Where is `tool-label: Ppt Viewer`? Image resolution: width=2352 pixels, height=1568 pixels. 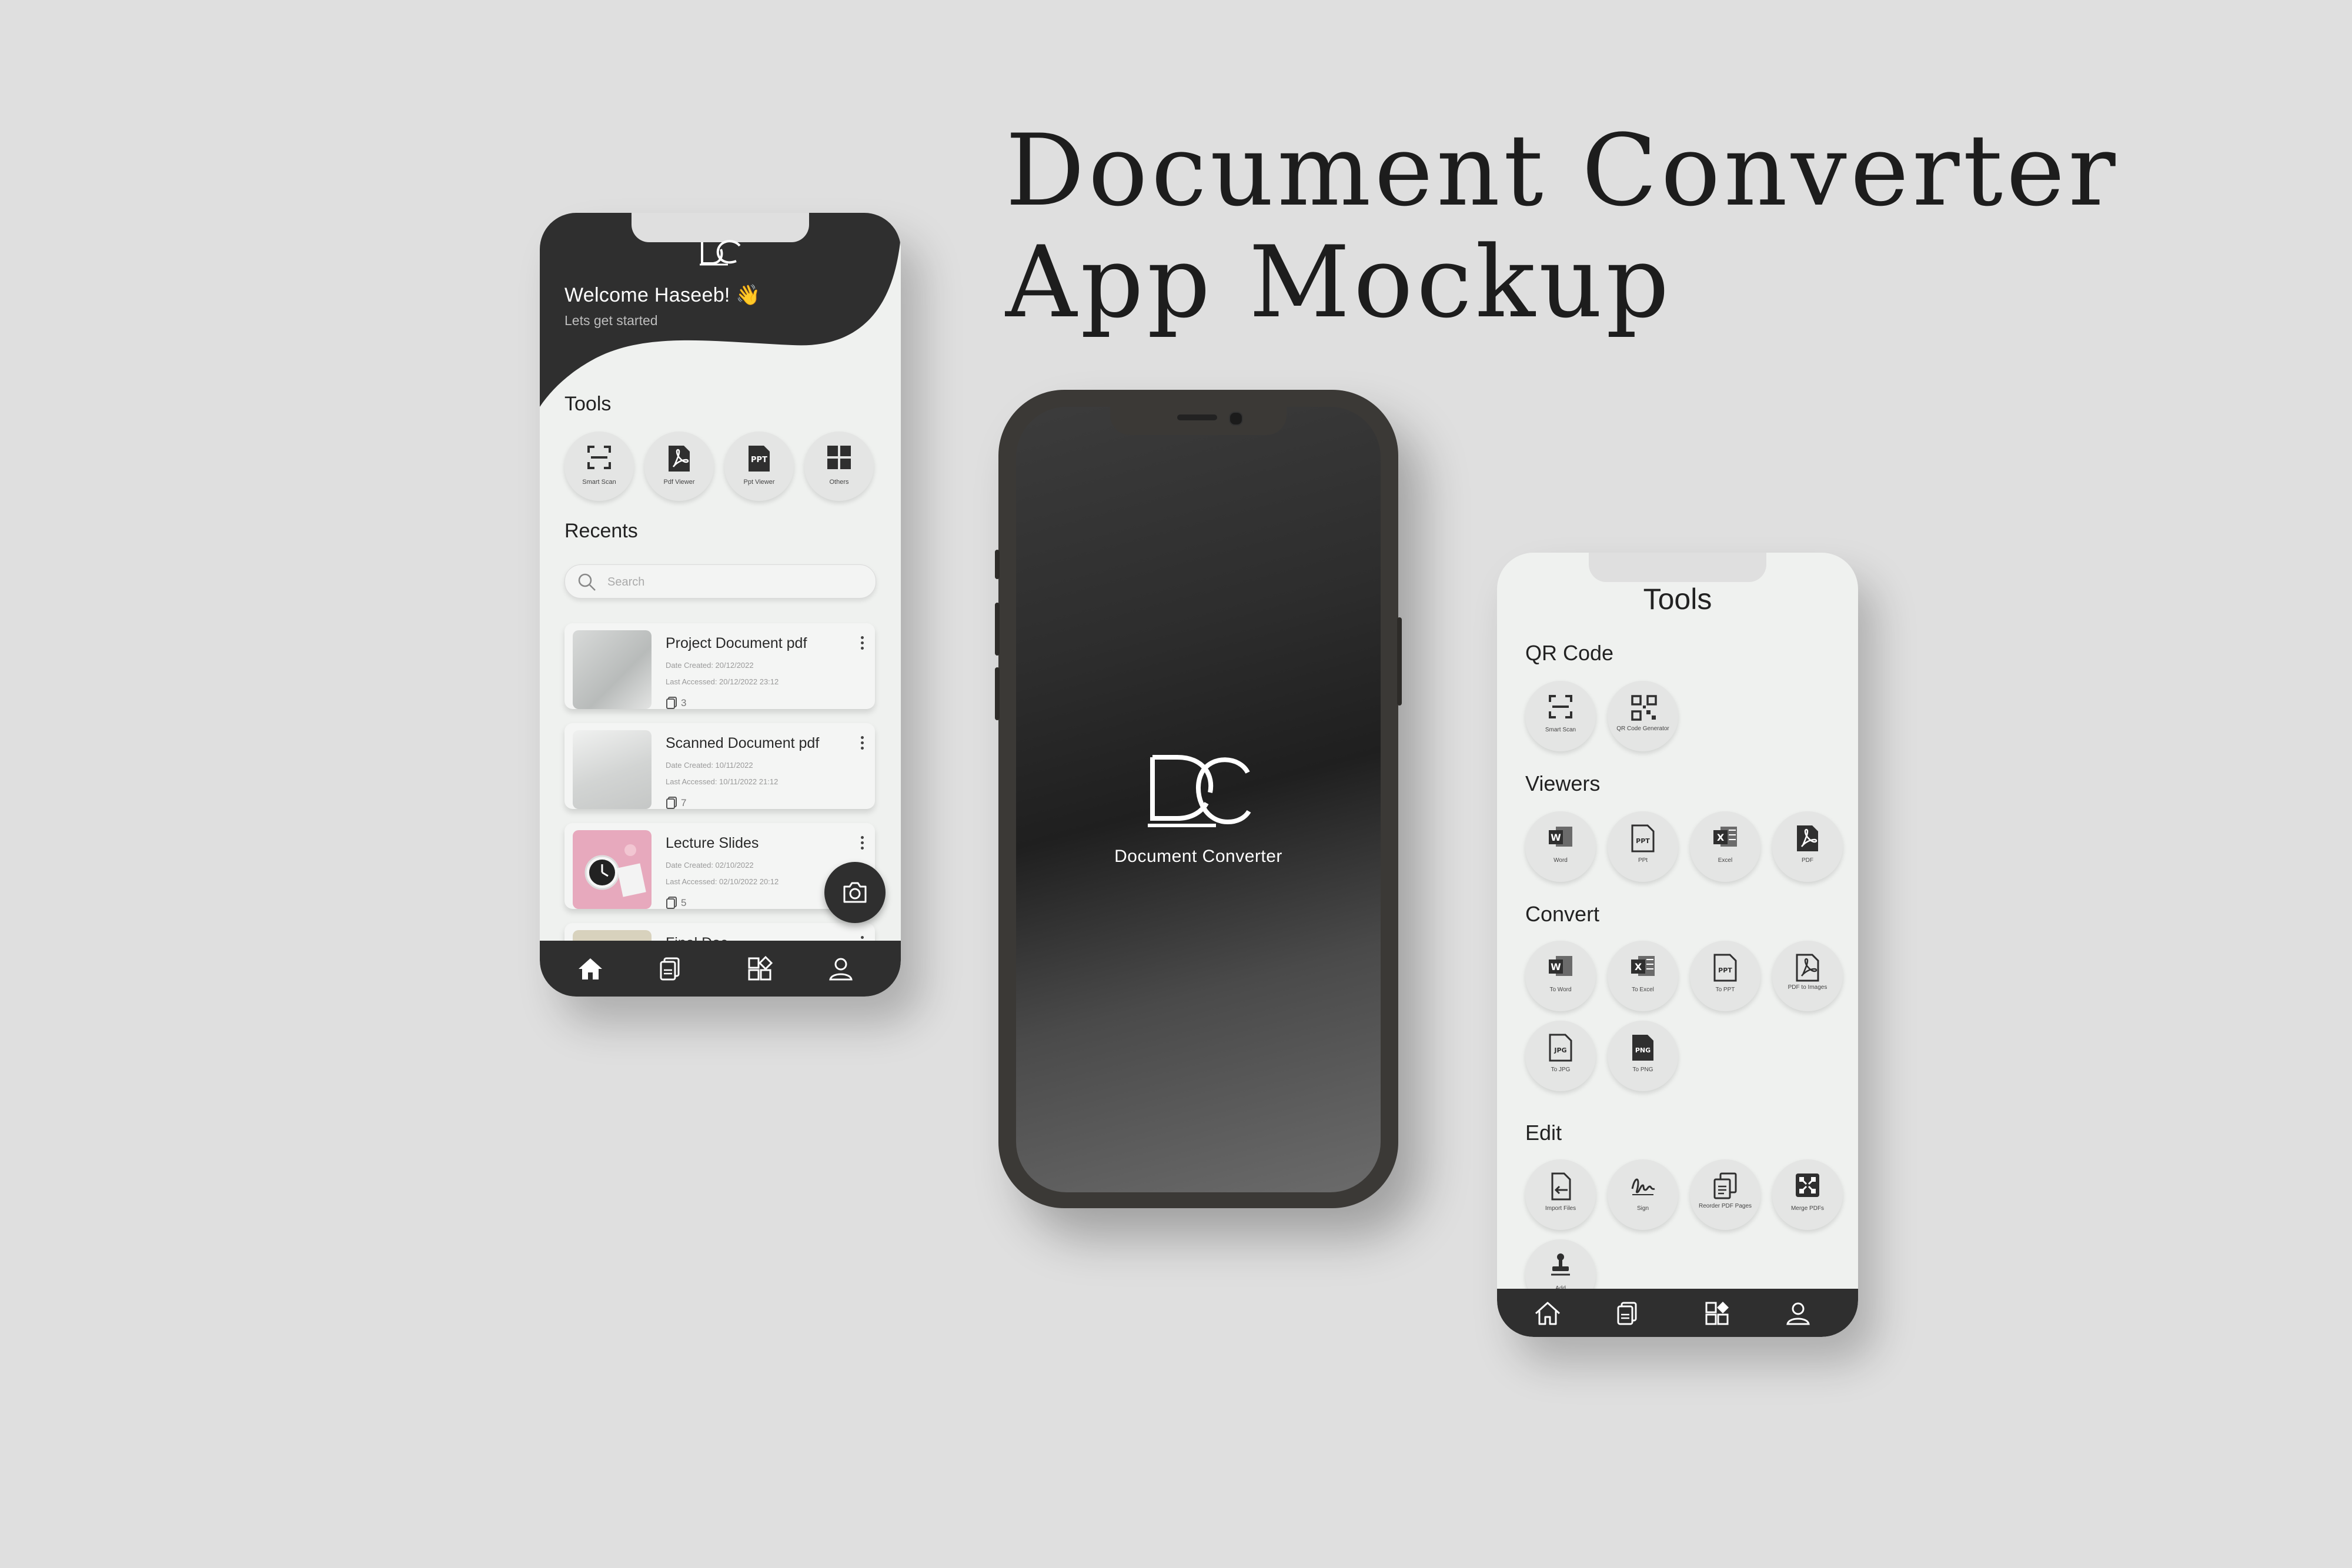
tool-label: Ppt Viewer is located at coordinates (759, 482).